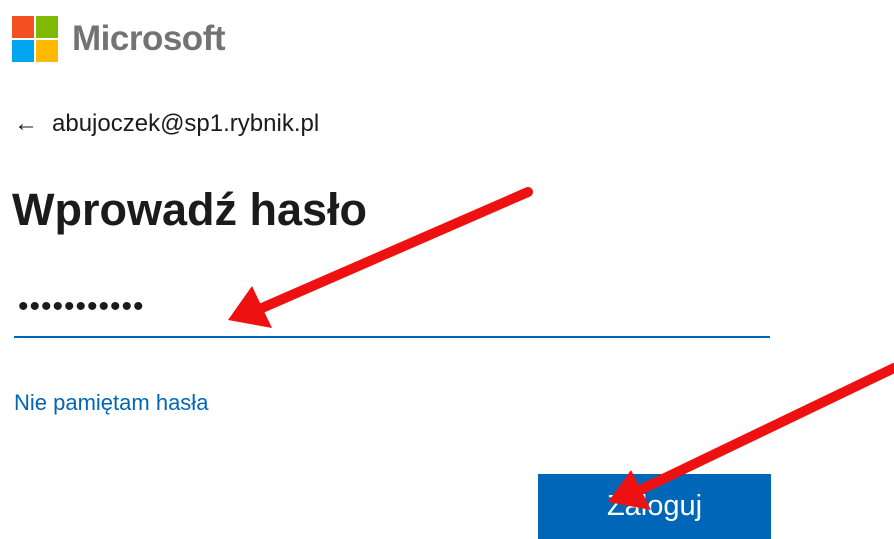 This screenshot has height=539, width=894. What do you see at coordinates (392, 308) in the screenshot?
I see `password-input` at bounding box center [392, 308].